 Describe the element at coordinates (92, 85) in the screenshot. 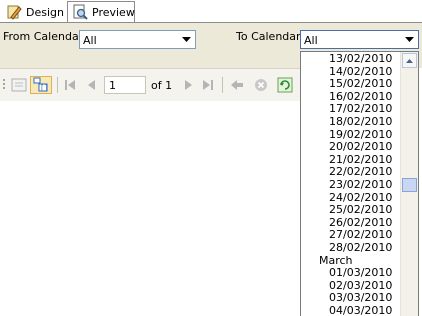

I see `previous-page-icon` at that location.